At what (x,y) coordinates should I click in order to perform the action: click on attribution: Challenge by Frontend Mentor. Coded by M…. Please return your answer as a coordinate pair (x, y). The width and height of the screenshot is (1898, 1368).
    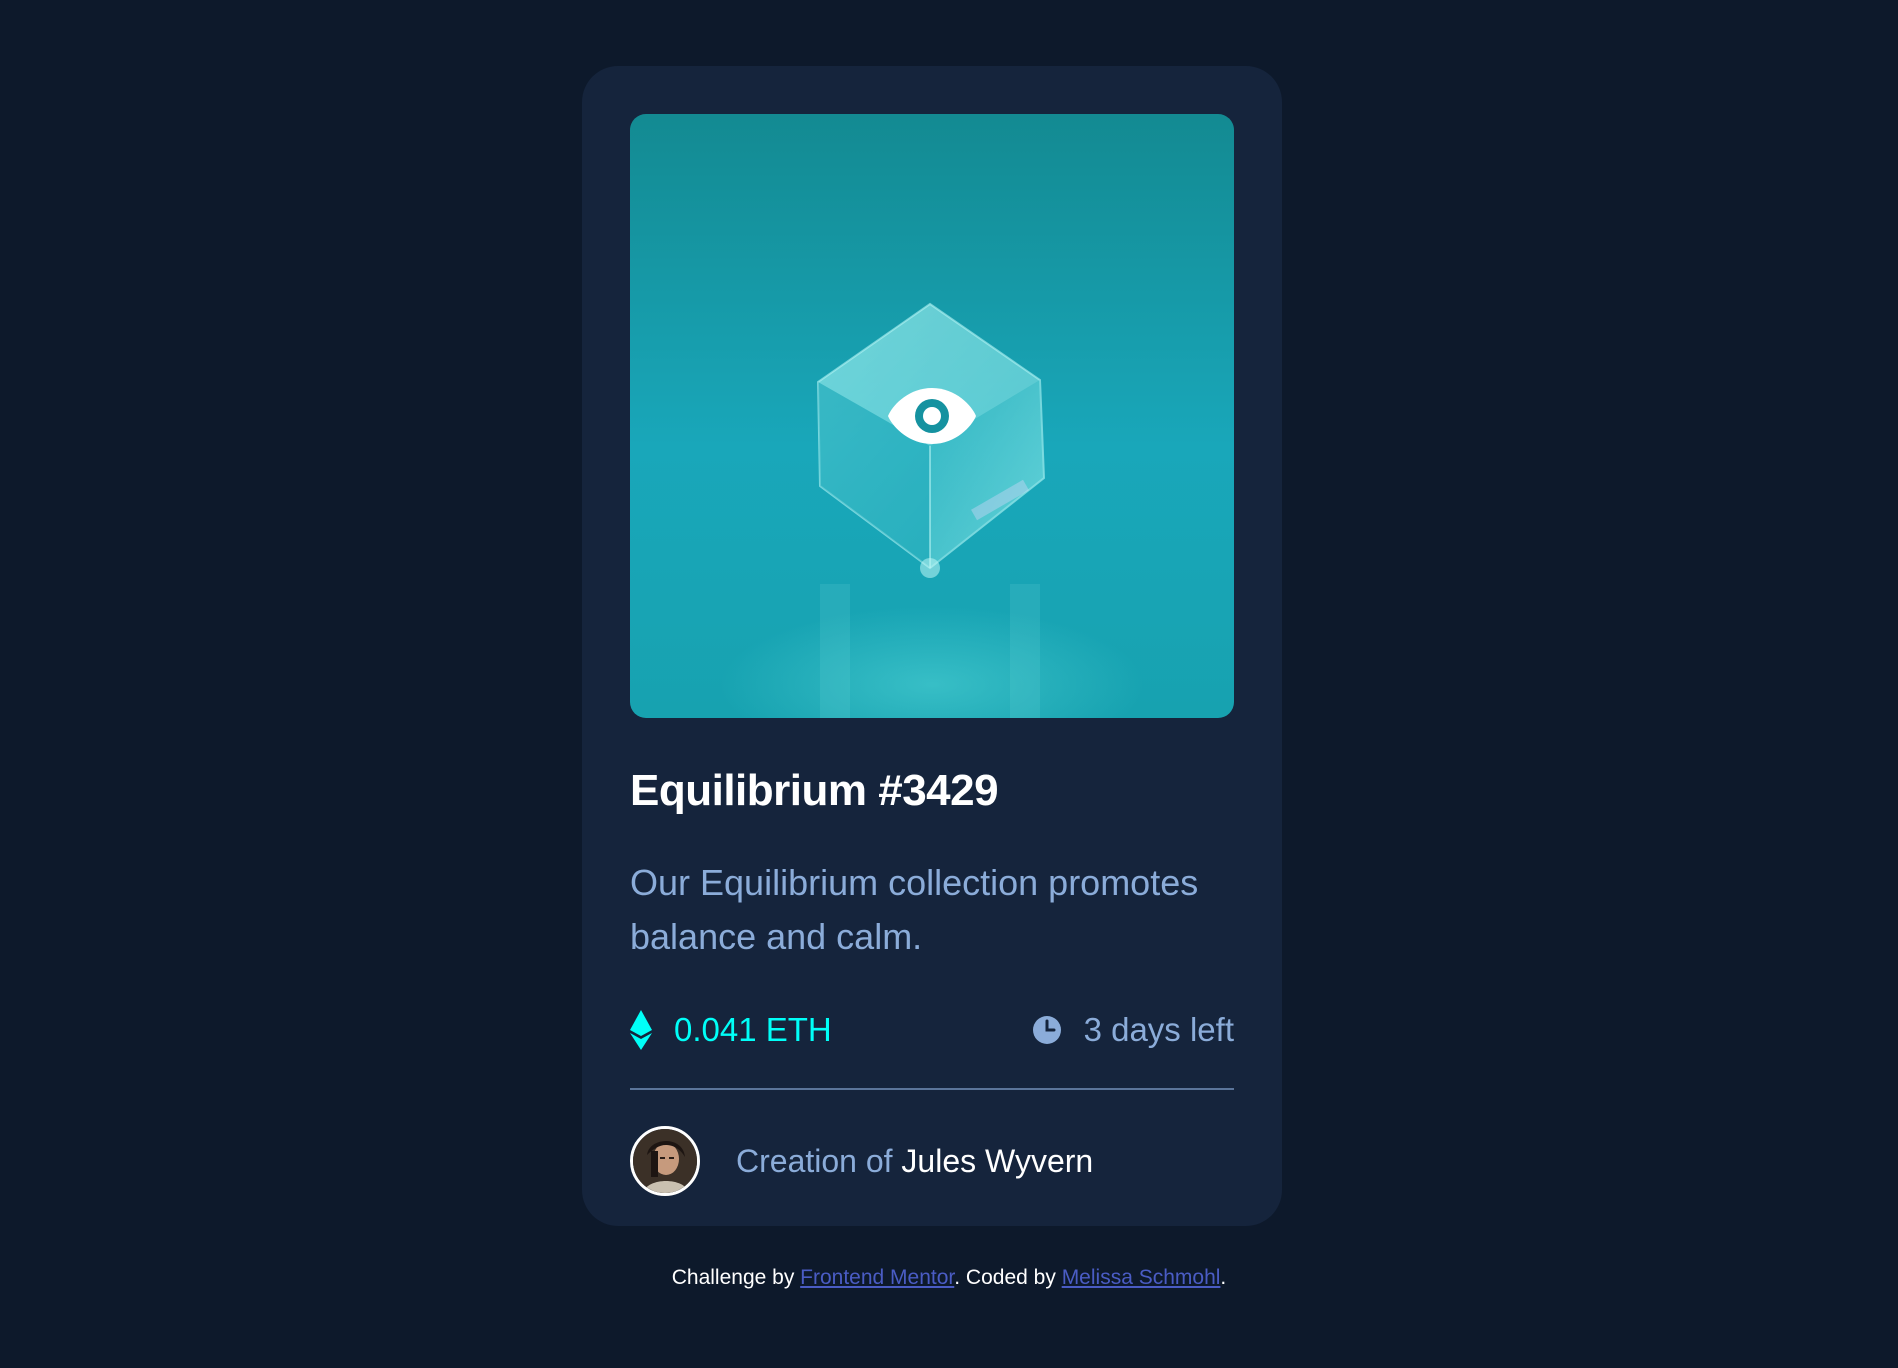
    Looking at the image, I should click on (949, 1278).